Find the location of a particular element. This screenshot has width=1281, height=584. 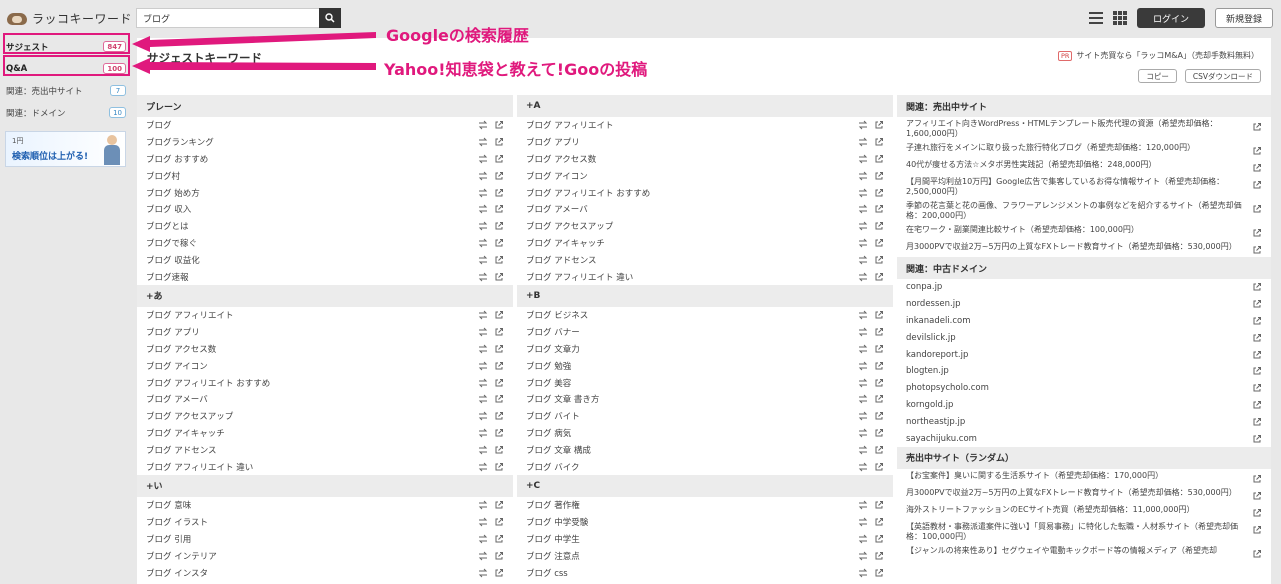

annotation-google: Googleの検索履歴 is located at coordinates (457, 35).